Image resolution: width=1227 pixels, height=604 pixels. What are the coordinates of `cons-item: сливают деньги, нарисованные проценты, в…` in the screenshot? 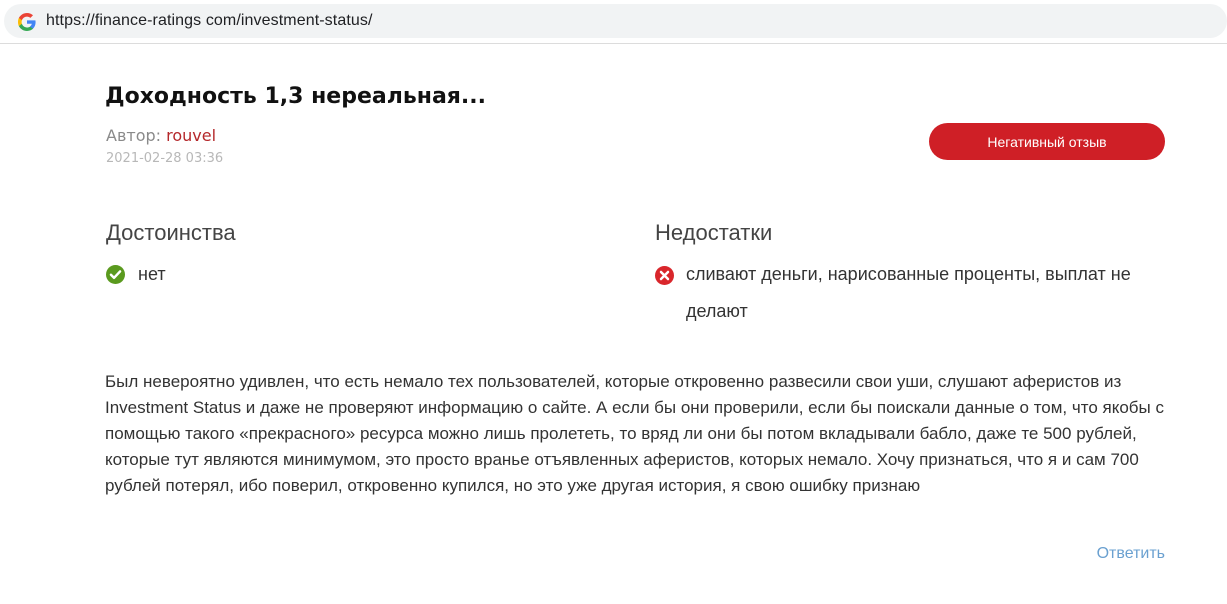 It's located at (908, 292).